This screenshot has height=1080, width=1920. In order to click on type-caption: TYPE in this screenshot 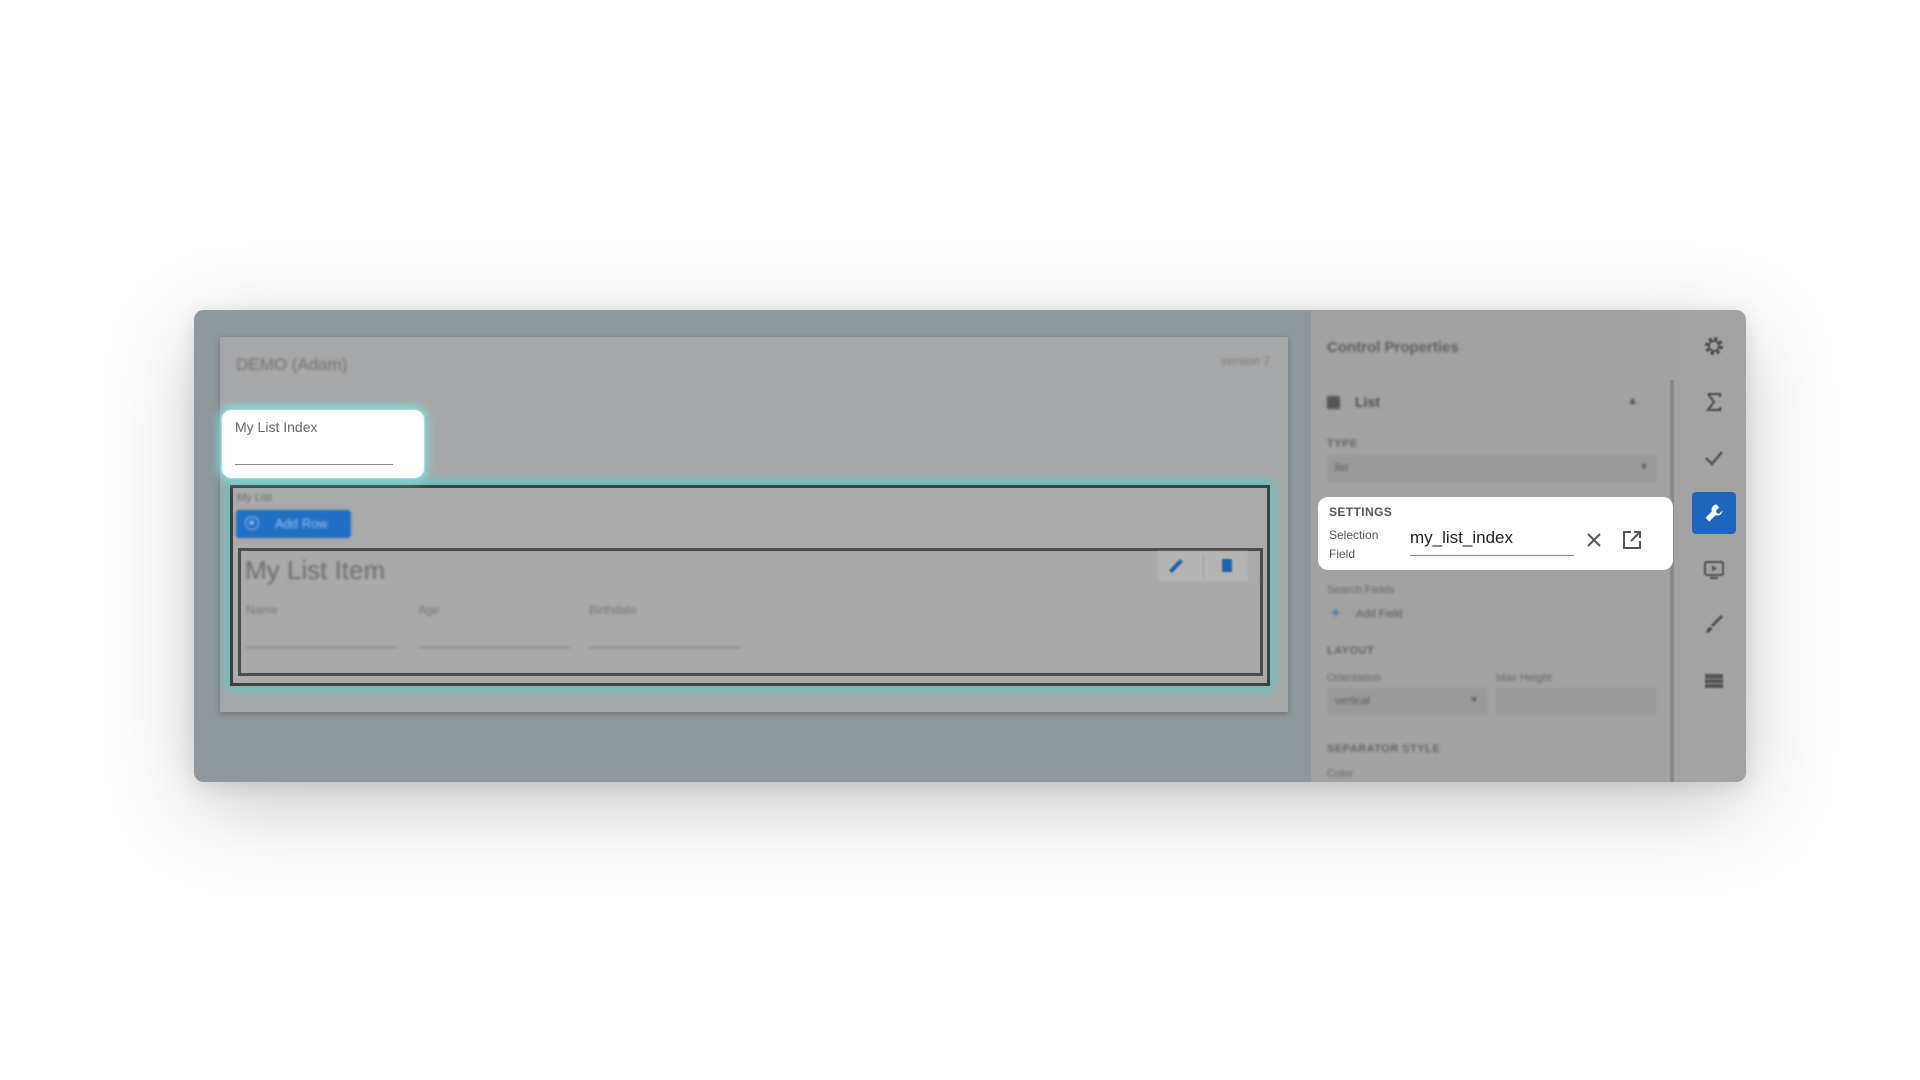, I will do `click(1342, 444)`.